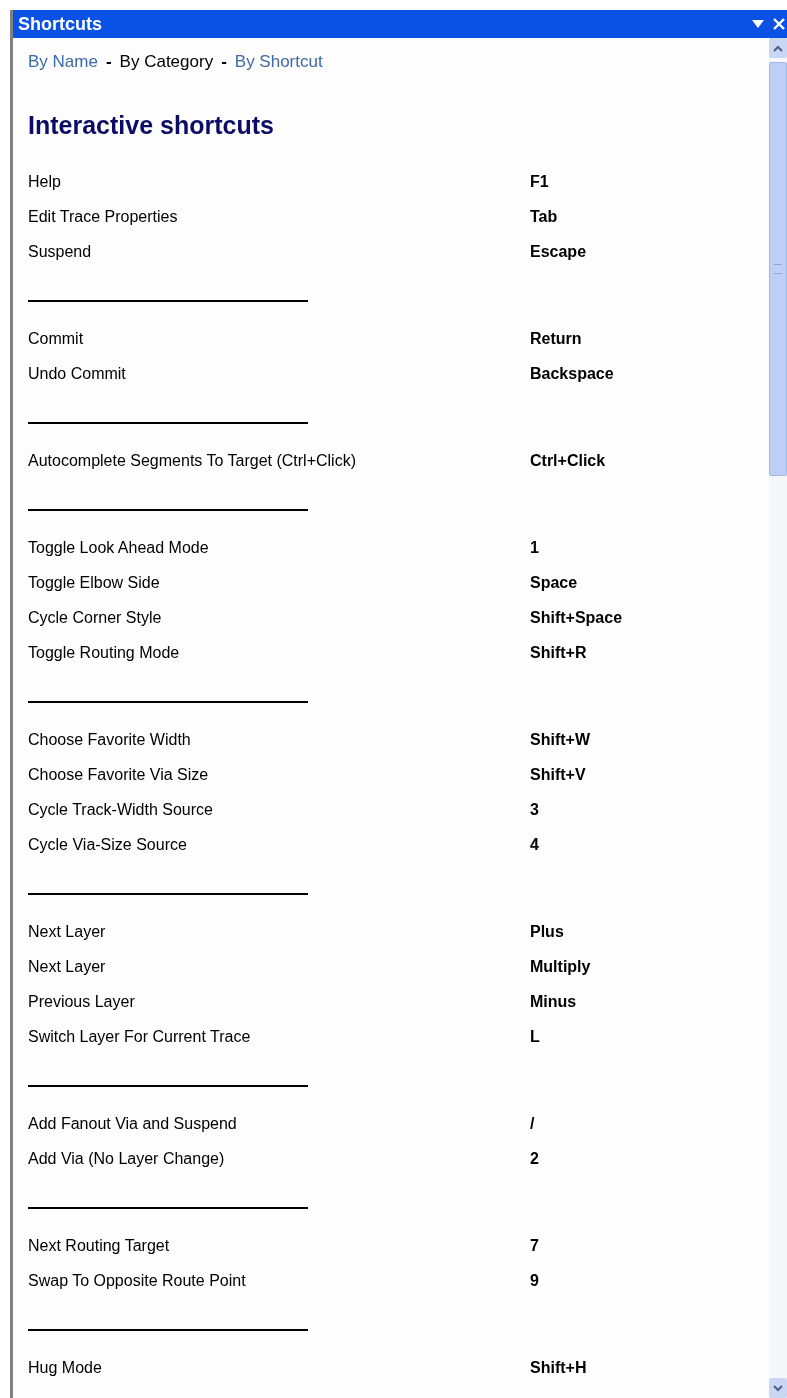 The width and height of the screenshot is (787, 1398). What do you see at coordinates (192, 460) in the screenshot?
I see `action-label: Autocomplete Segments To Target (Ctrl+Click)` at bounding box center [192, 460].